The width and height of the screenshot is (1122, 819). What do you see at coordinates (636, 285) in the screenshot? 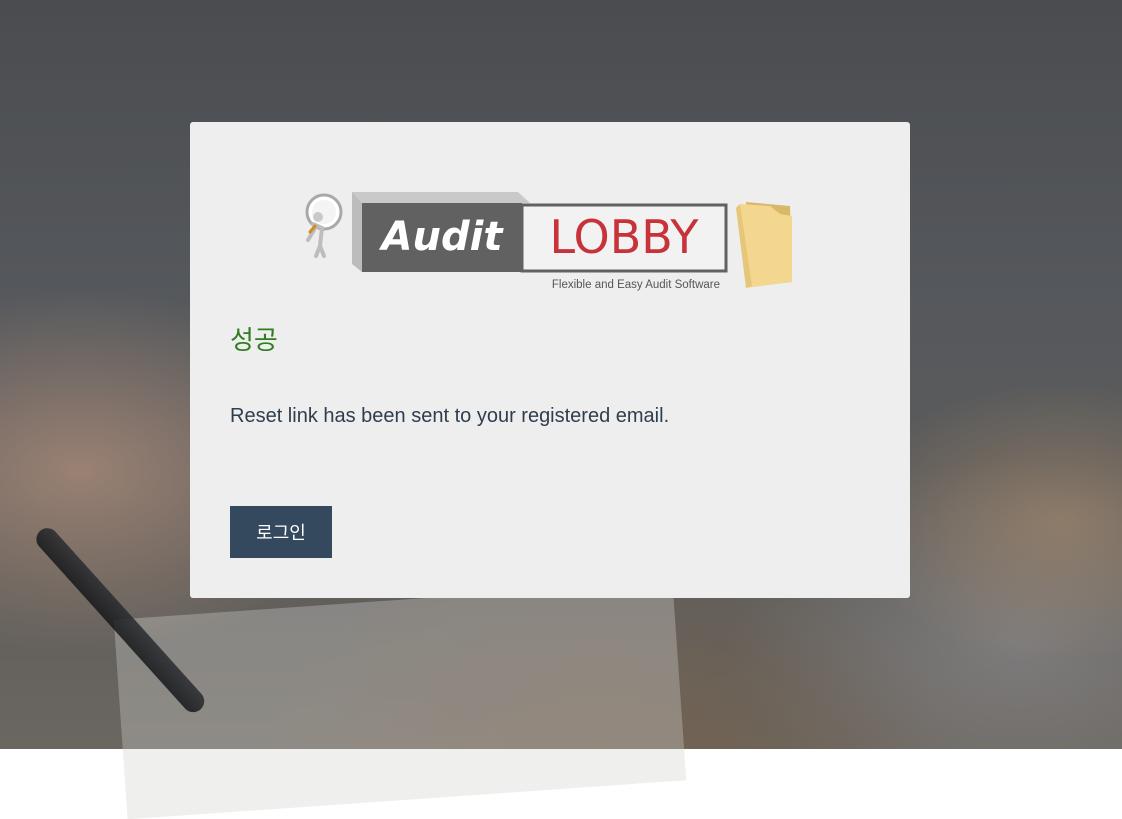
I see `logo-tagline: Flexible and Easy Audit Software` at bounding box center [636, 285].